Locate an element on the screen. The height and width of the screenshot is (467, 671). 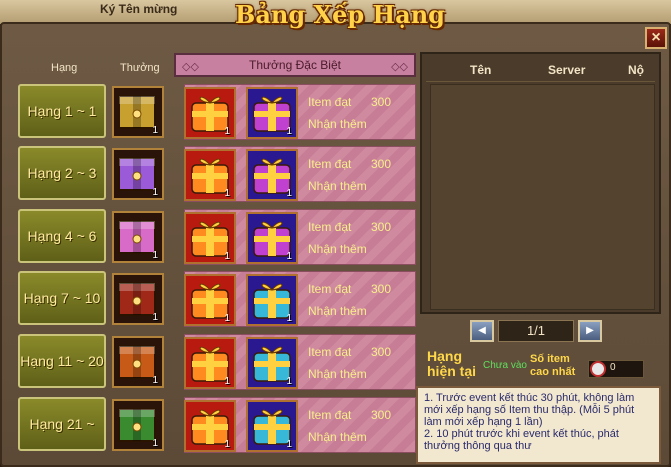
pagination: ◀ 1/1 ▶ is located at coordinates (537, 332).